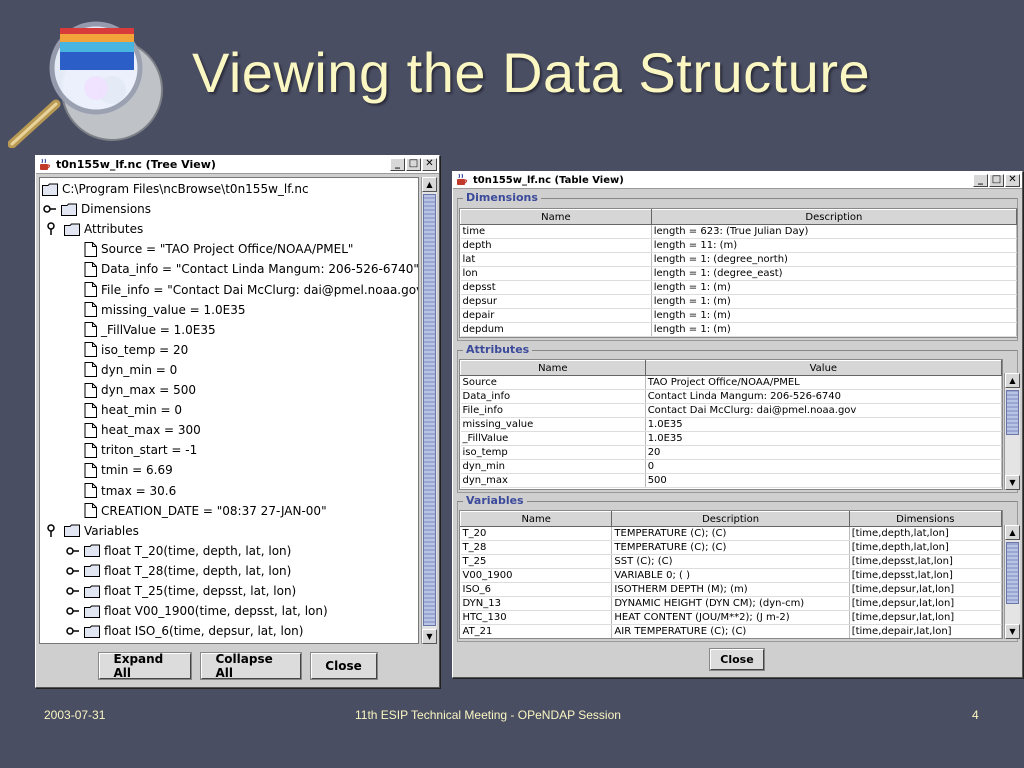  What do you see at coordinates (996, 180) in the screenshot?
I see `maximize-button: □` at bounding box center [996, 180].